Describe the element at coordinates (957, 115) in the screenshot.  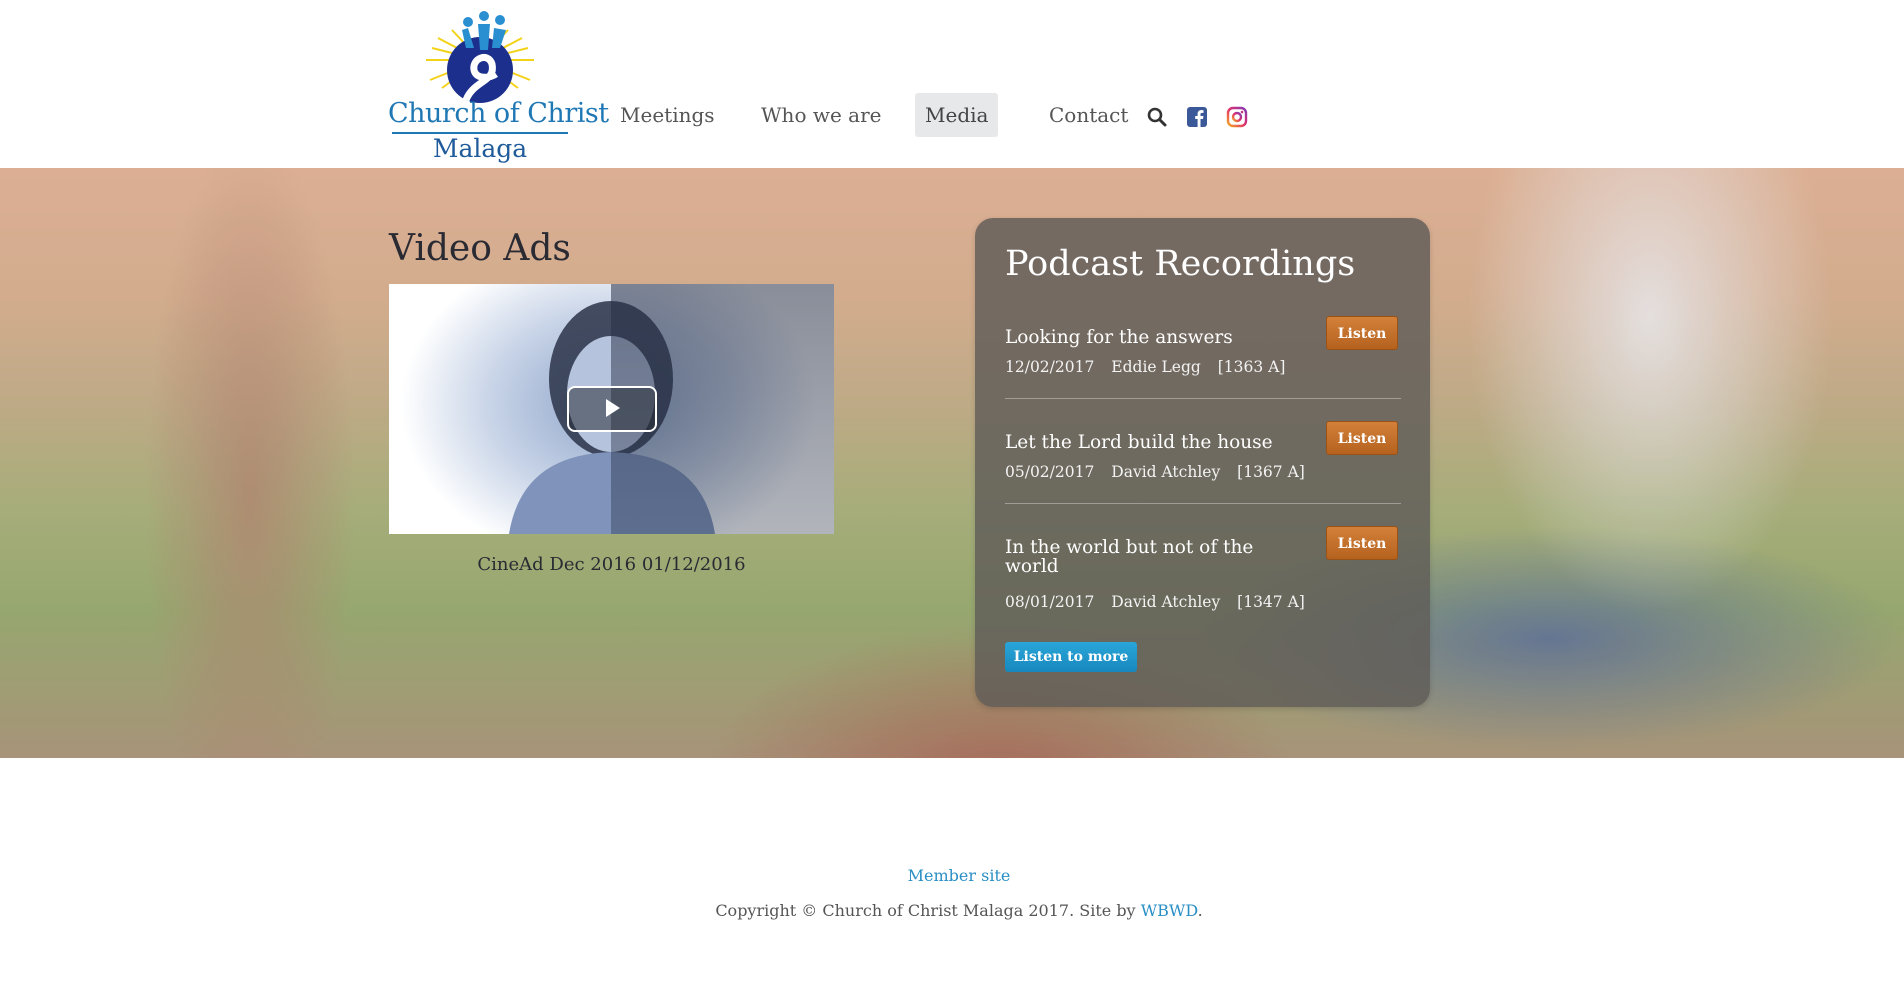
I see `nav-item-media: Media` at that location.